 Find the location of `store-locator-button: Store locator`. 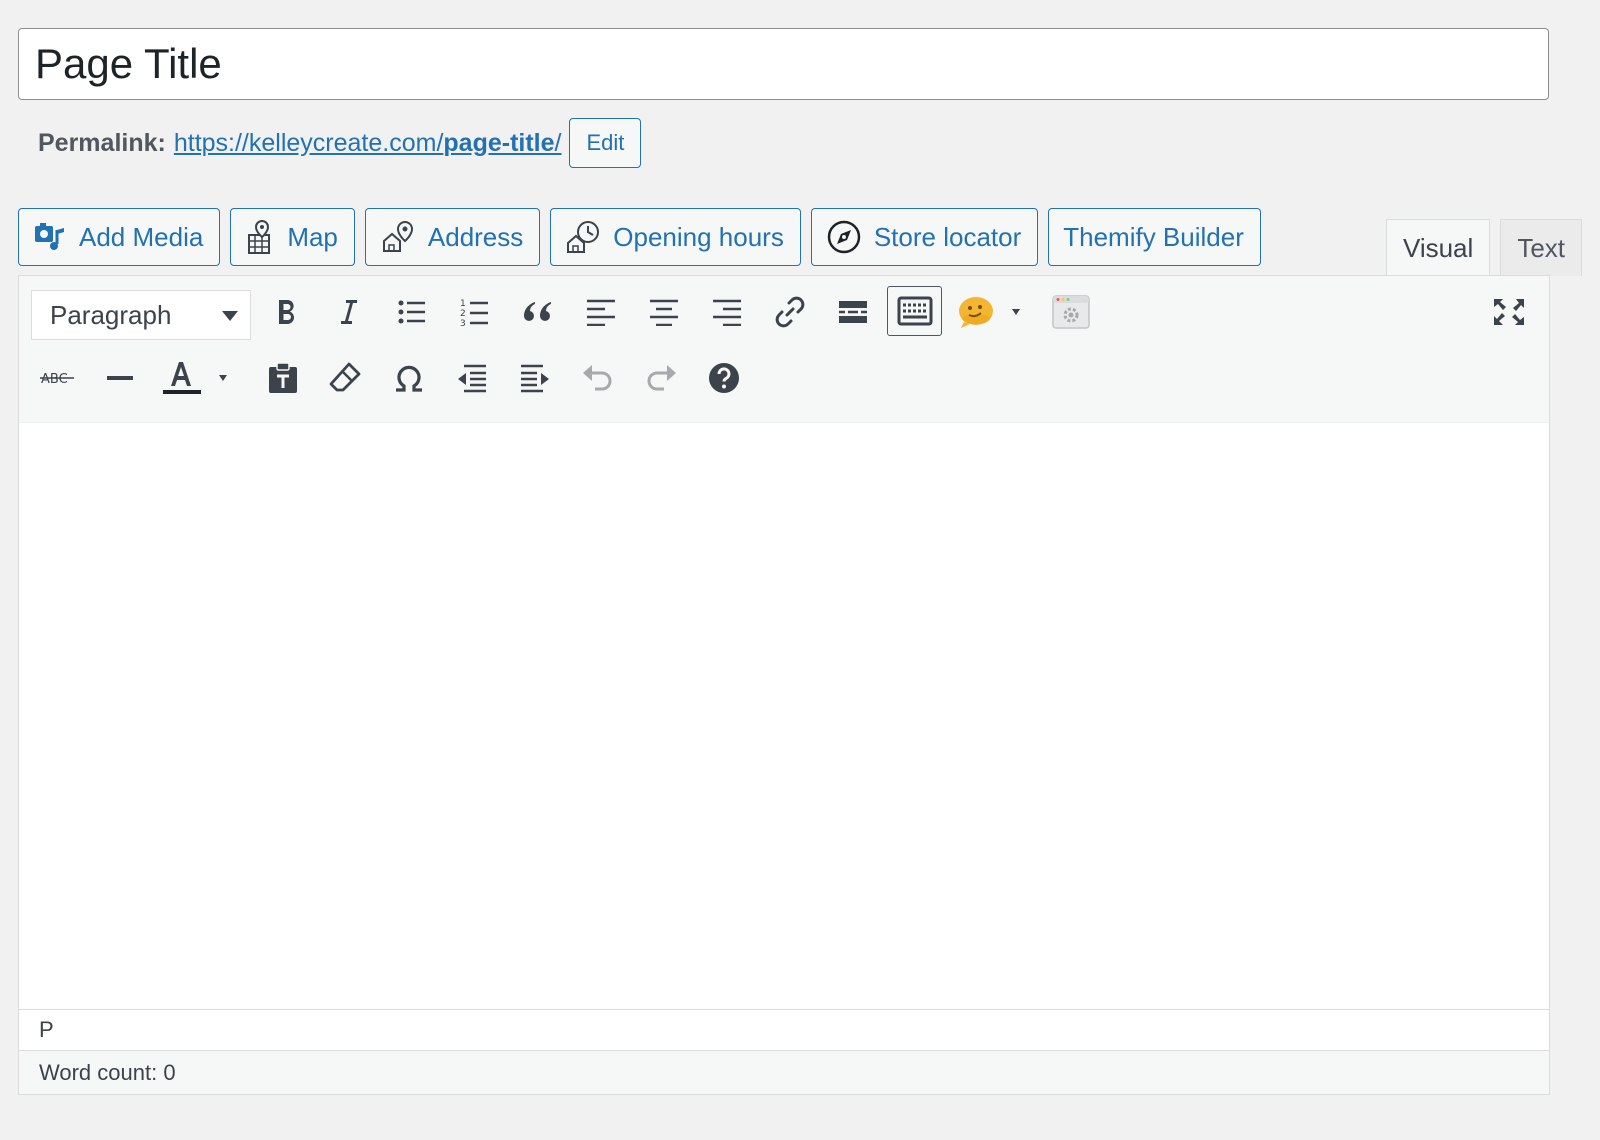

store-locator-button: Store locator is located at coordinates (924, 237).